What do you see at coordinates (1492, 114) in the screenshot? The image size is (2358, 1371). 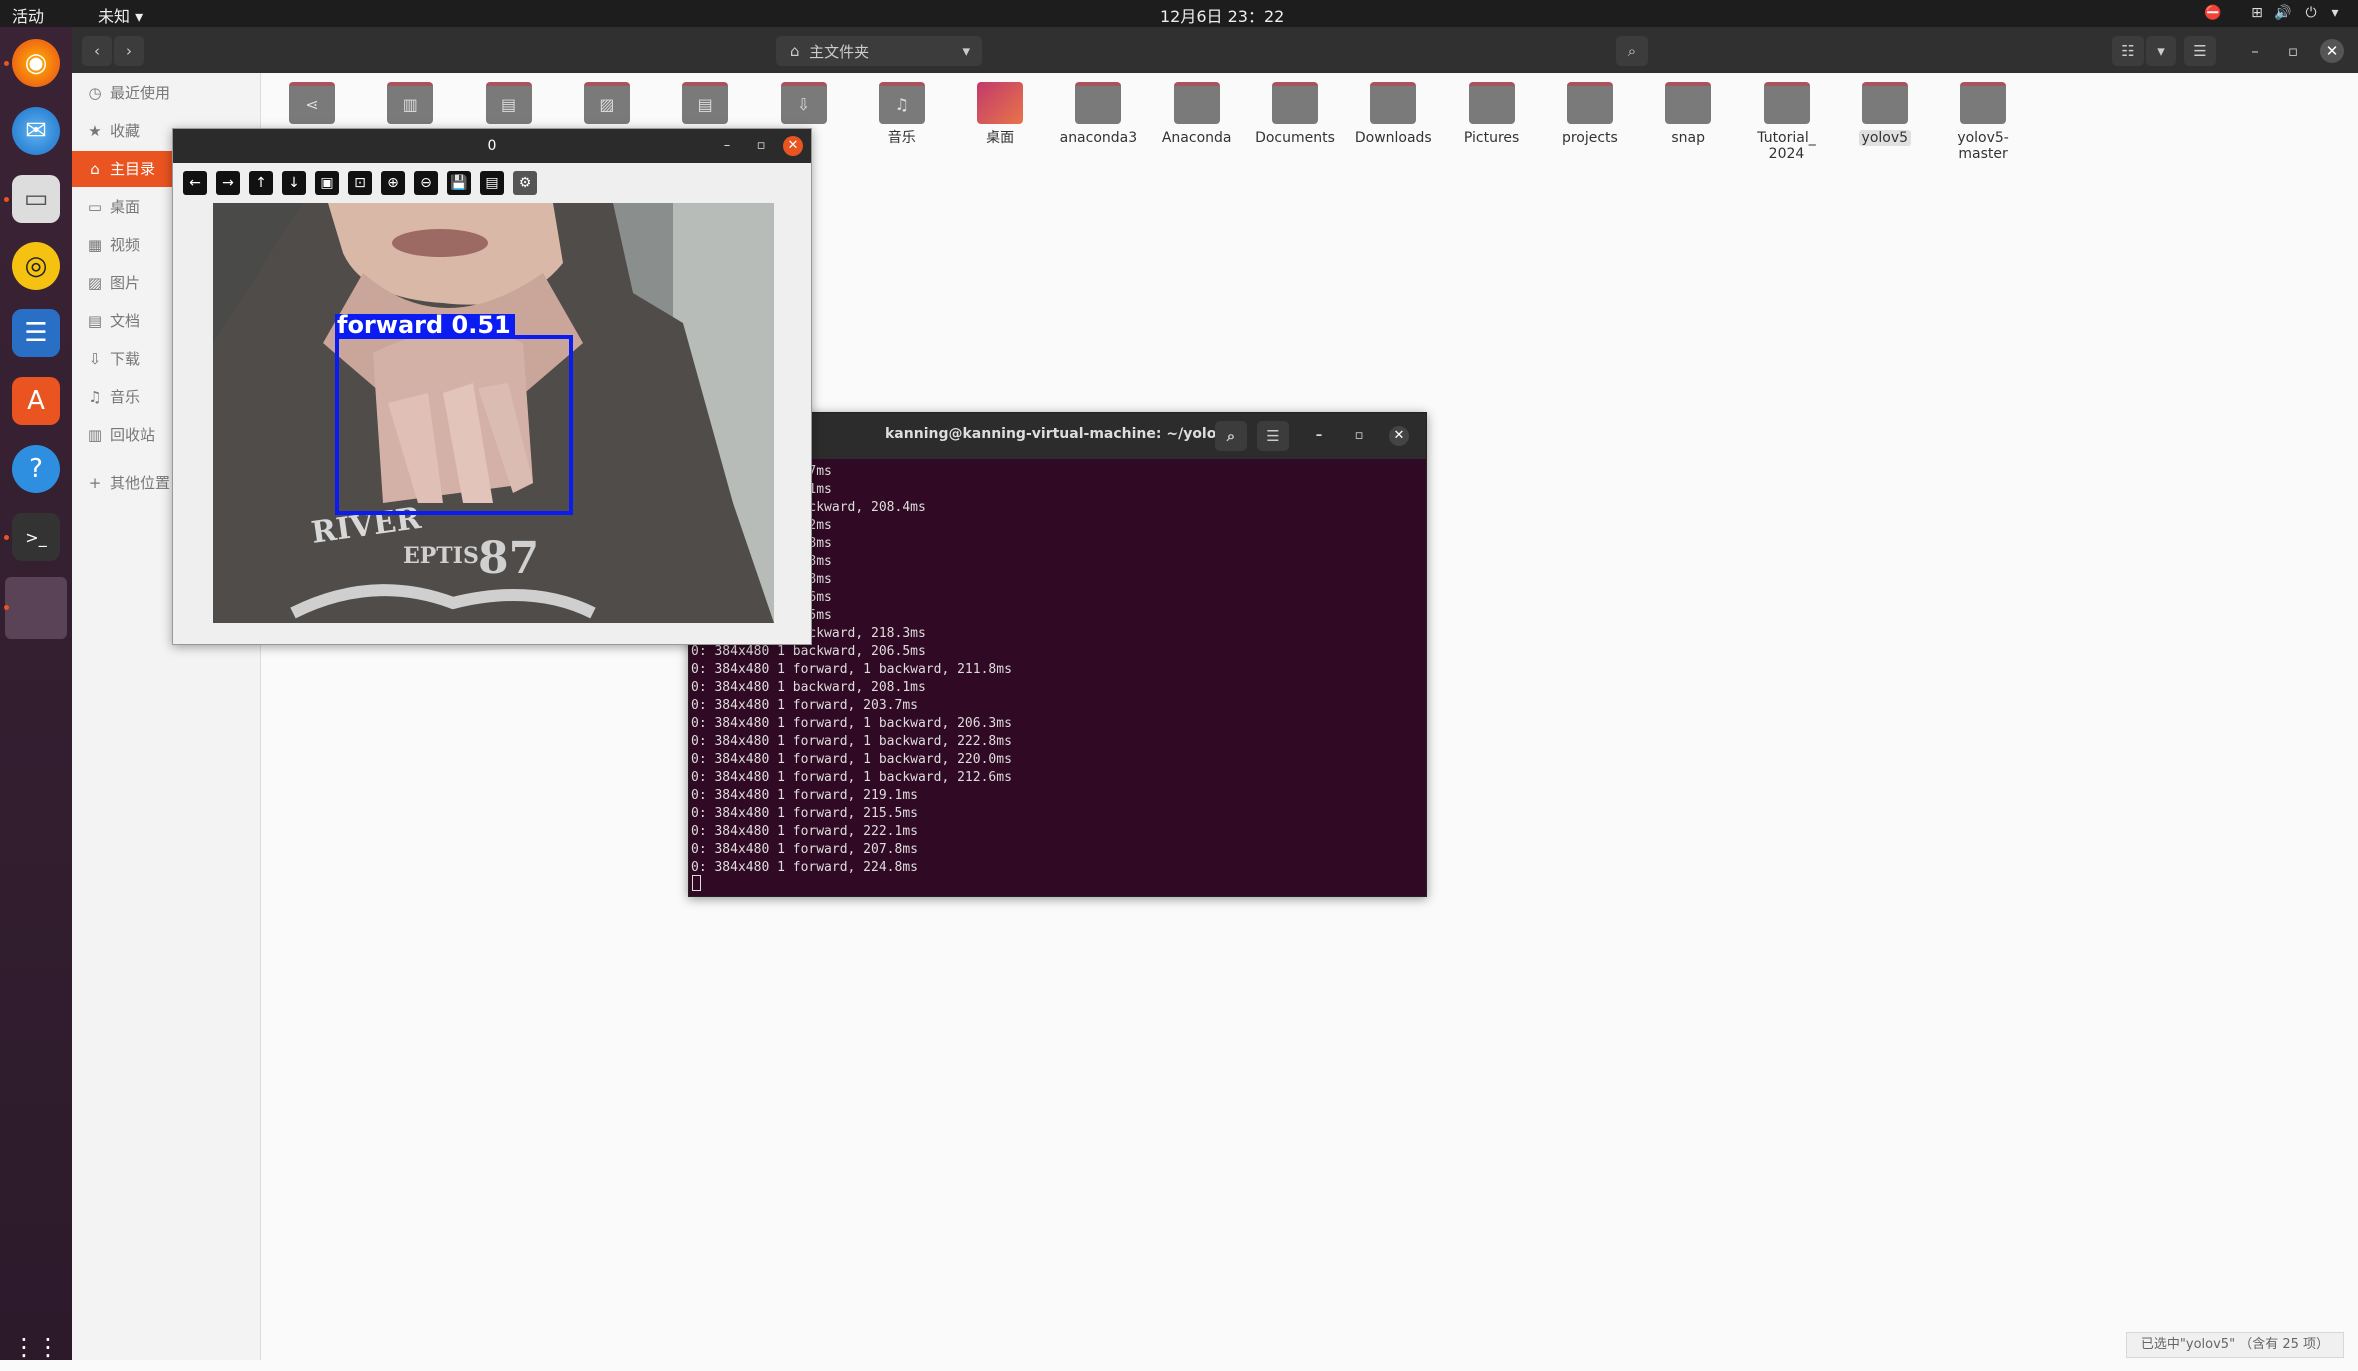 I see `folder-item: Pictures` at bounding box center [1492, 114].